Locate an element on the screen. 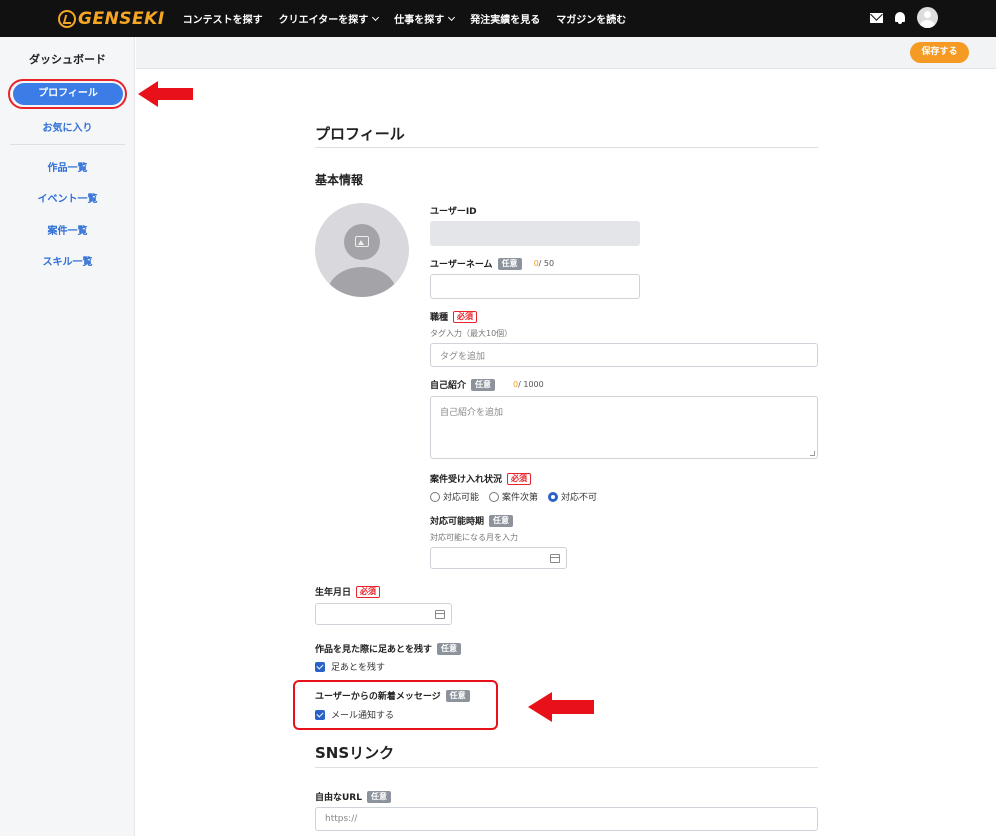 This screenshot has width=996, height=836. nav-label: マガジンを読む is located at coordinates (591, 20).